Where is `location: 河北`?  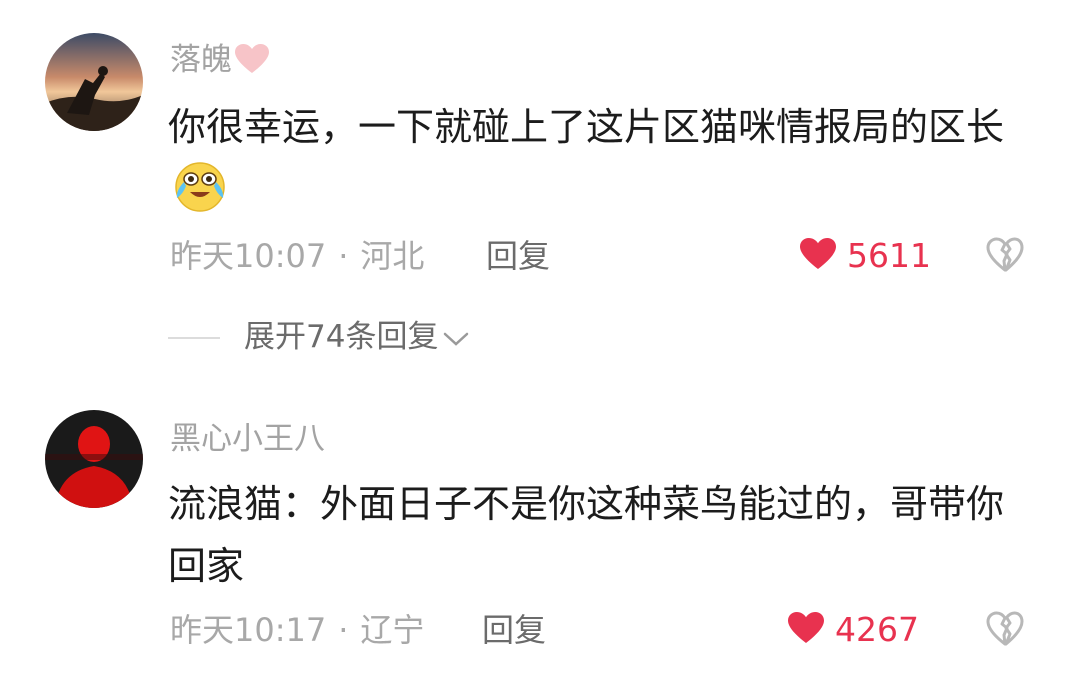
location: 河北 is located at coordinates (392, 256).